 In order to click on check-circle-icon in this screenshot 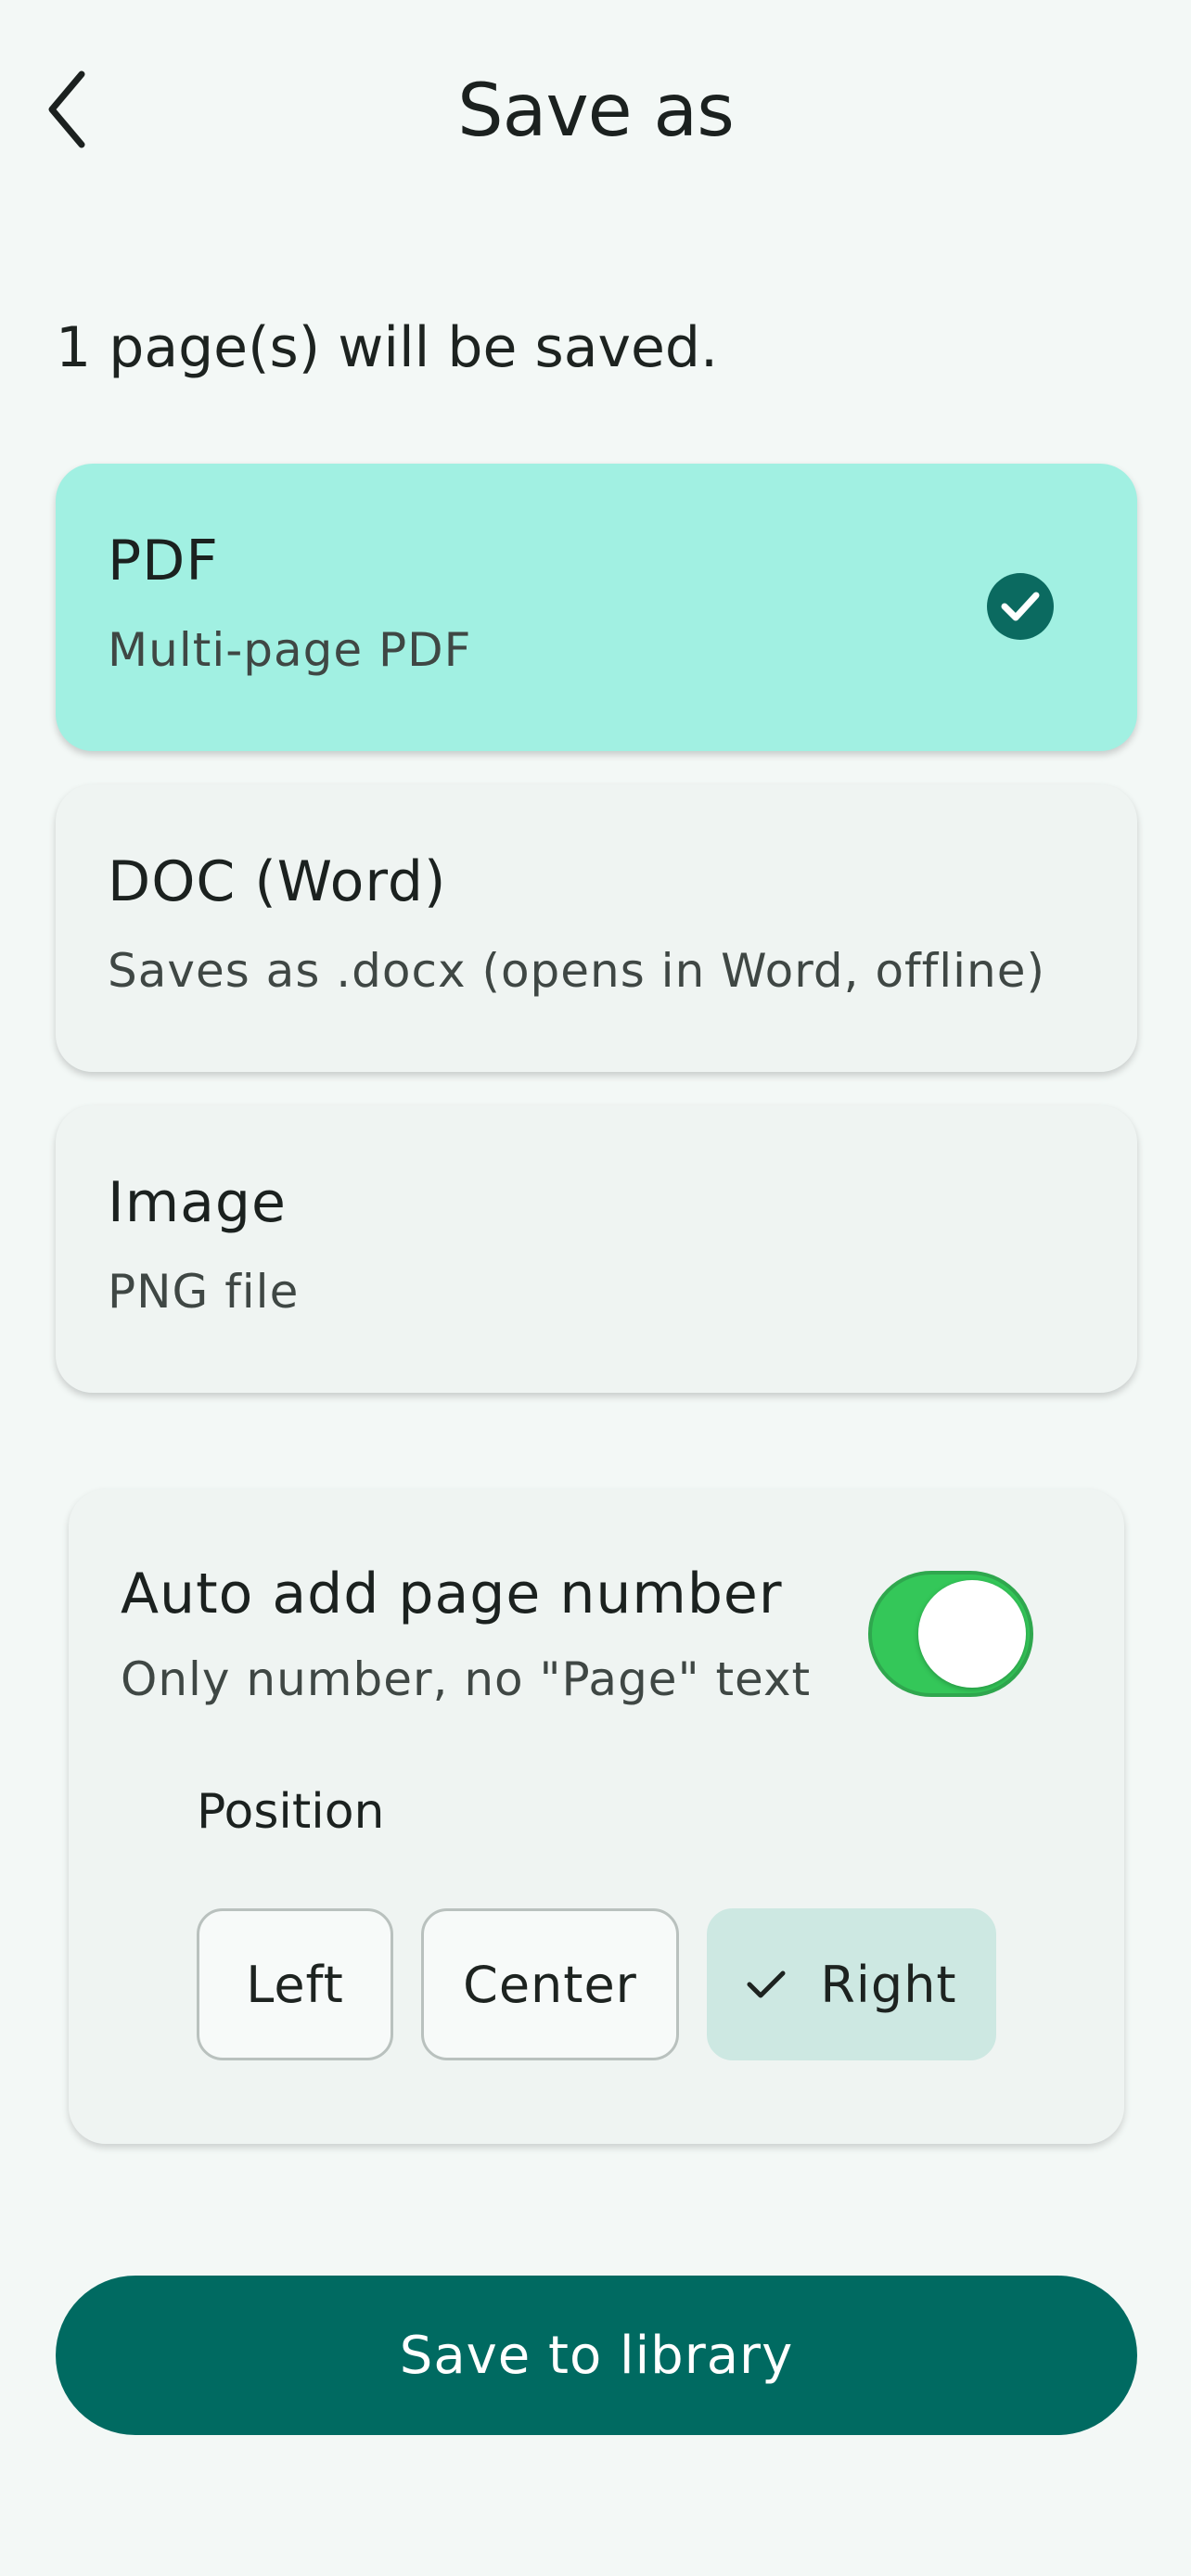, I will do `click(1021, 606)`.